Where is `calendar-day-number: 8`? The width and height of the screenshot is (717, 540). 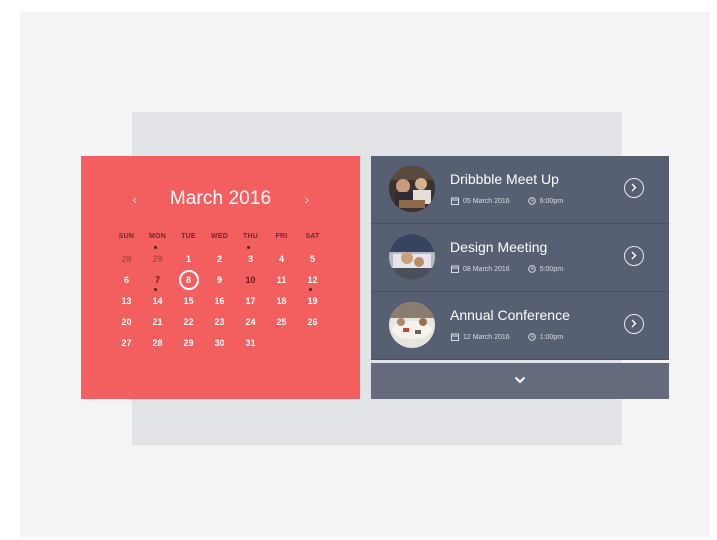
calendar-day-number: 8 is located at coordinates (188, 280).